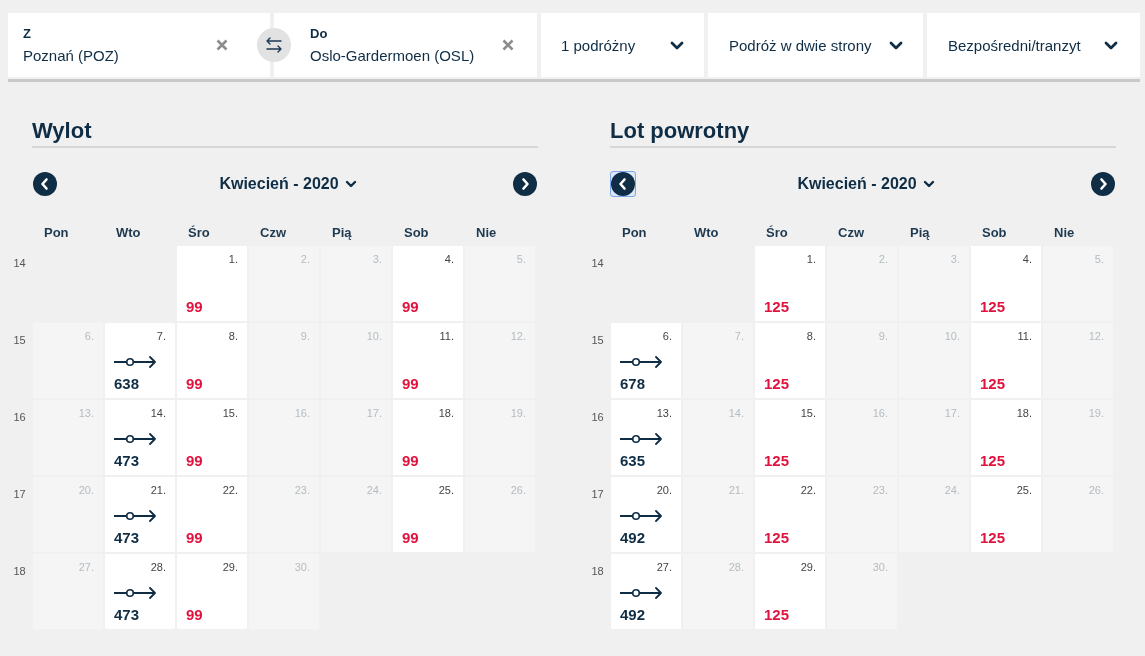 This screenshot has height=656, width=1145. Describe the element at coordinates (646, 360) in the screenshot. I see `day-cell: 6. 678` at that location.